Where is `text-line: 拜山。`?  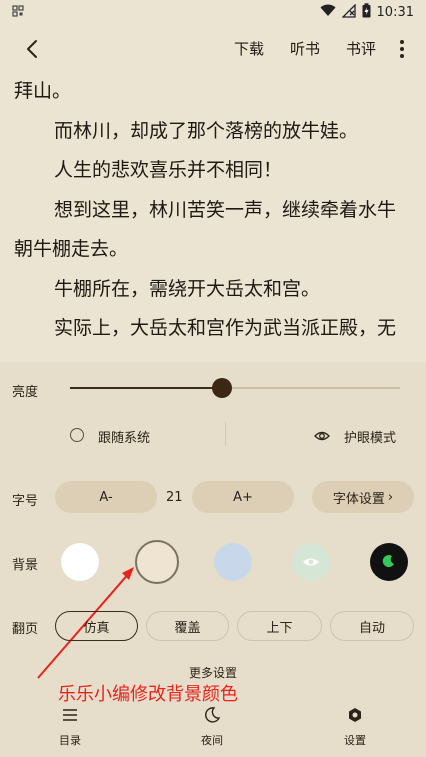 text-line: 拜山。 is located at coordinates (43, 91).